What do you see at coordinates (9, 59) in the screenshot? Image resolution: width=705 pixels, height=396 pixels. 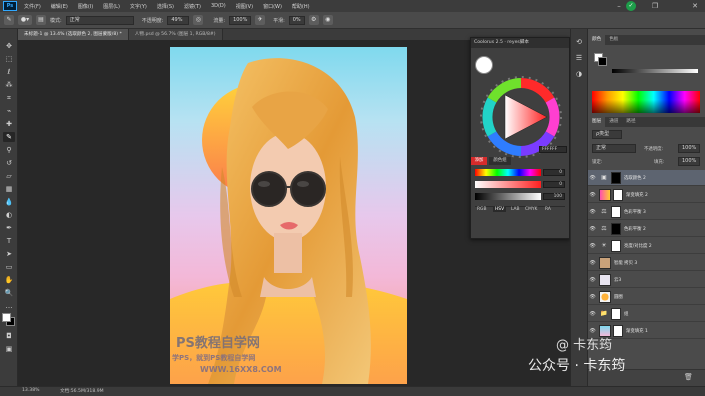 I see `marquee-tool-icon: ⬚` at bounding box center [9, 59].